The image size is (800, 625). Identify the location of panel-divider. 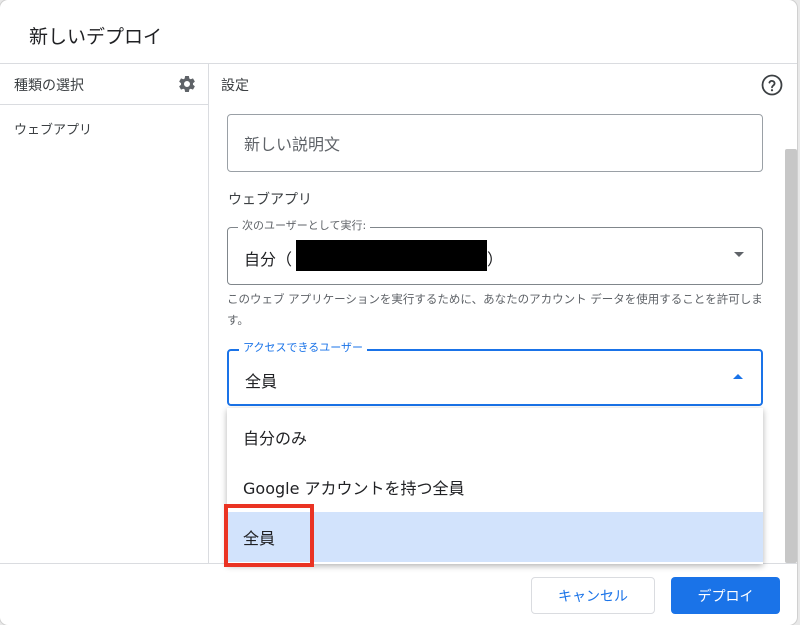
(208, 313).